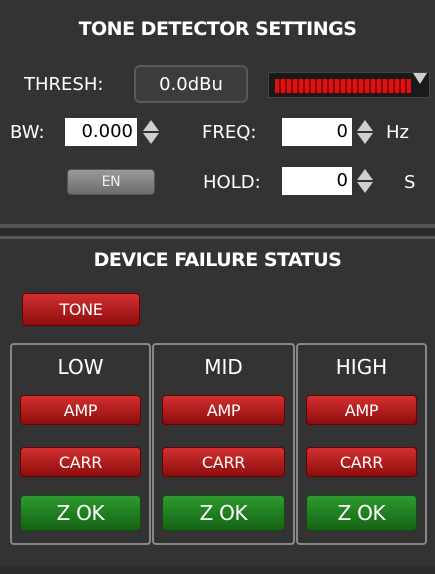  I want to click on high-carr-status: CARR, so click(361, 462).